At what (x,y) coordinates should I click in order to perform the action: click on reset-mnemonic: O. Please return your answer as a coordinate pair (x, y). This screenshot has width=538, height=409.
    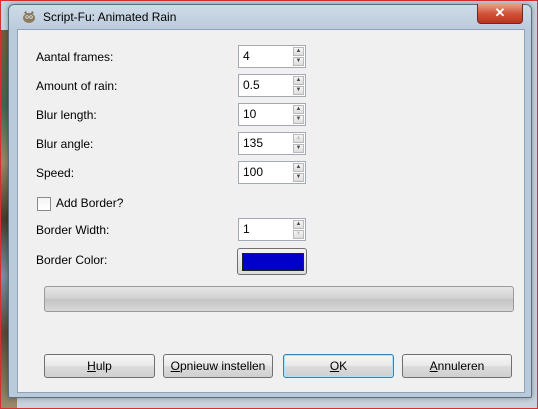
    Looking at the image, I should click on (175, 366).